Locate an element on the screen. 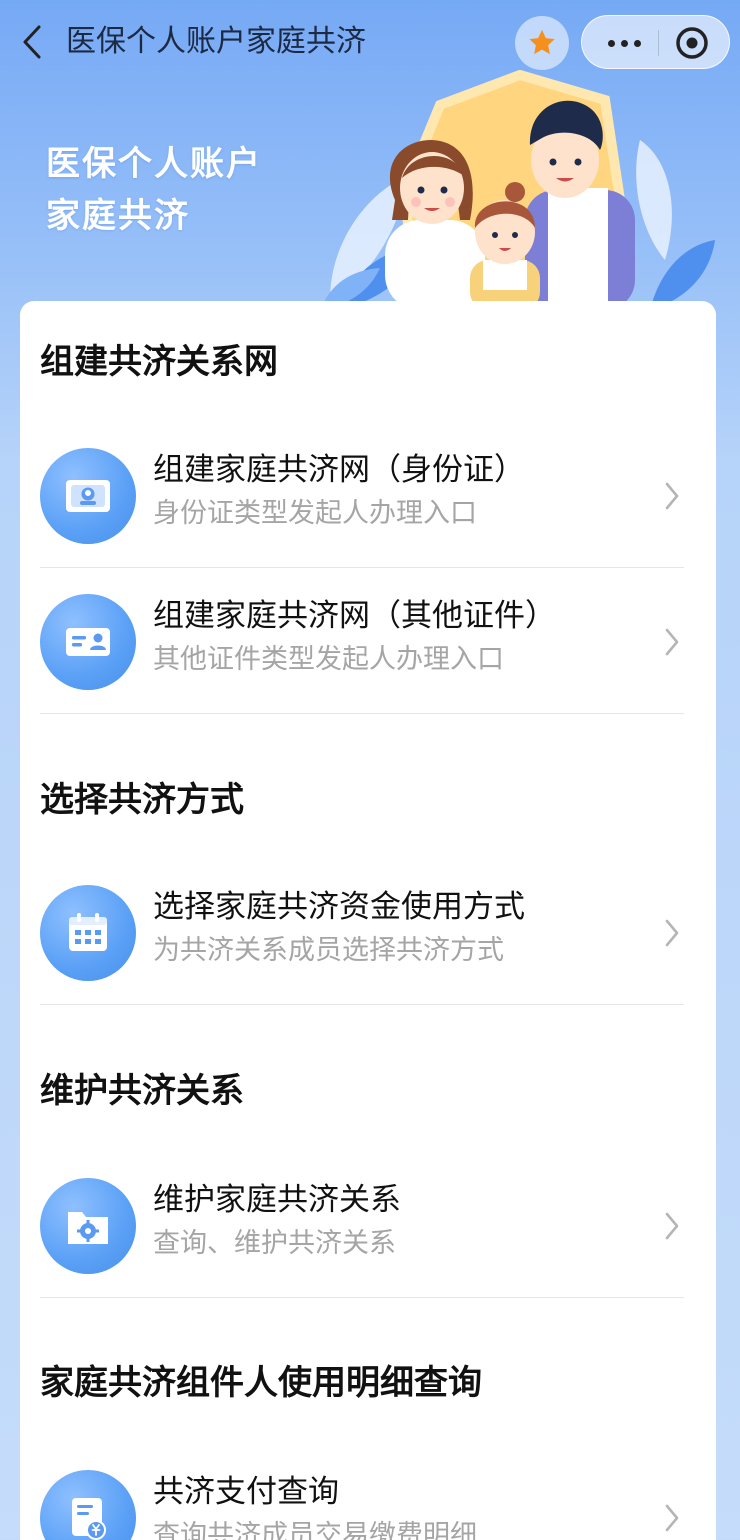 Image resolution: width=740 pixels, height=1540 pixels. list-item-label: 组建家庭共济网（身份证） is located at coordinates (339, 470).